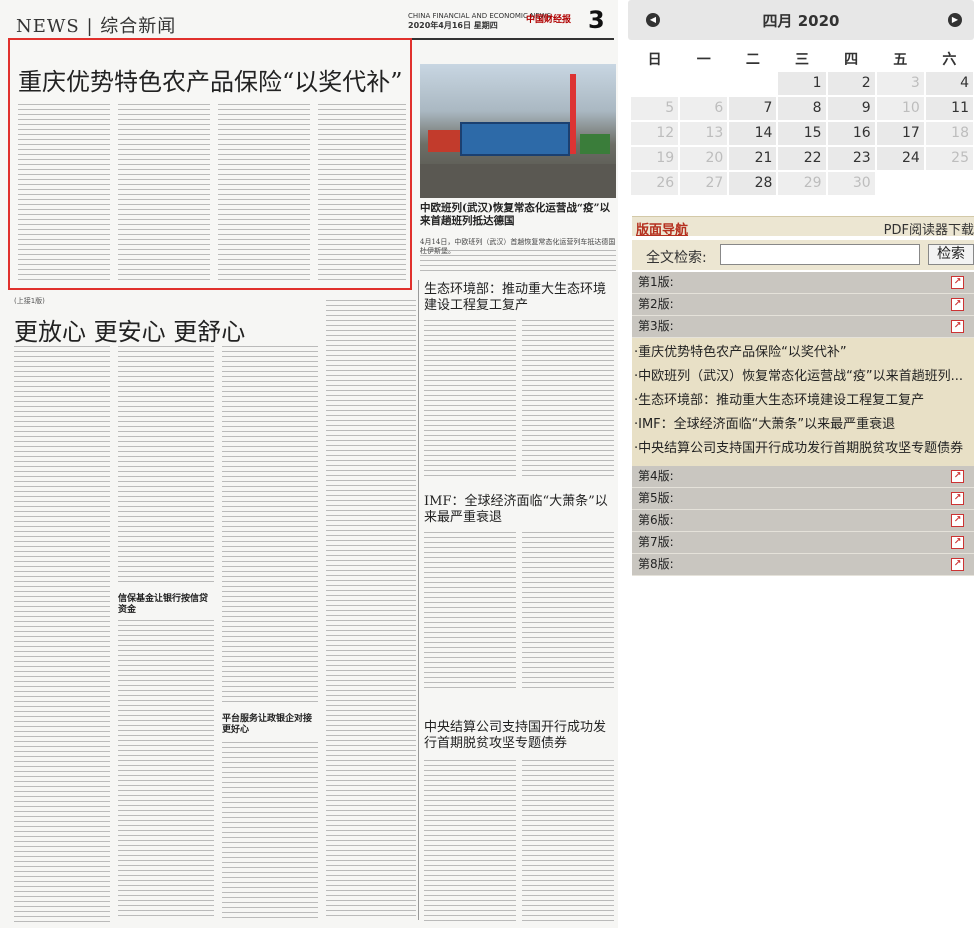 The image size is (974, 928). What do you see at coordinates (470, 400) in the screenshot?
I see `story3-body-col1` at bounding box center [470, 400].